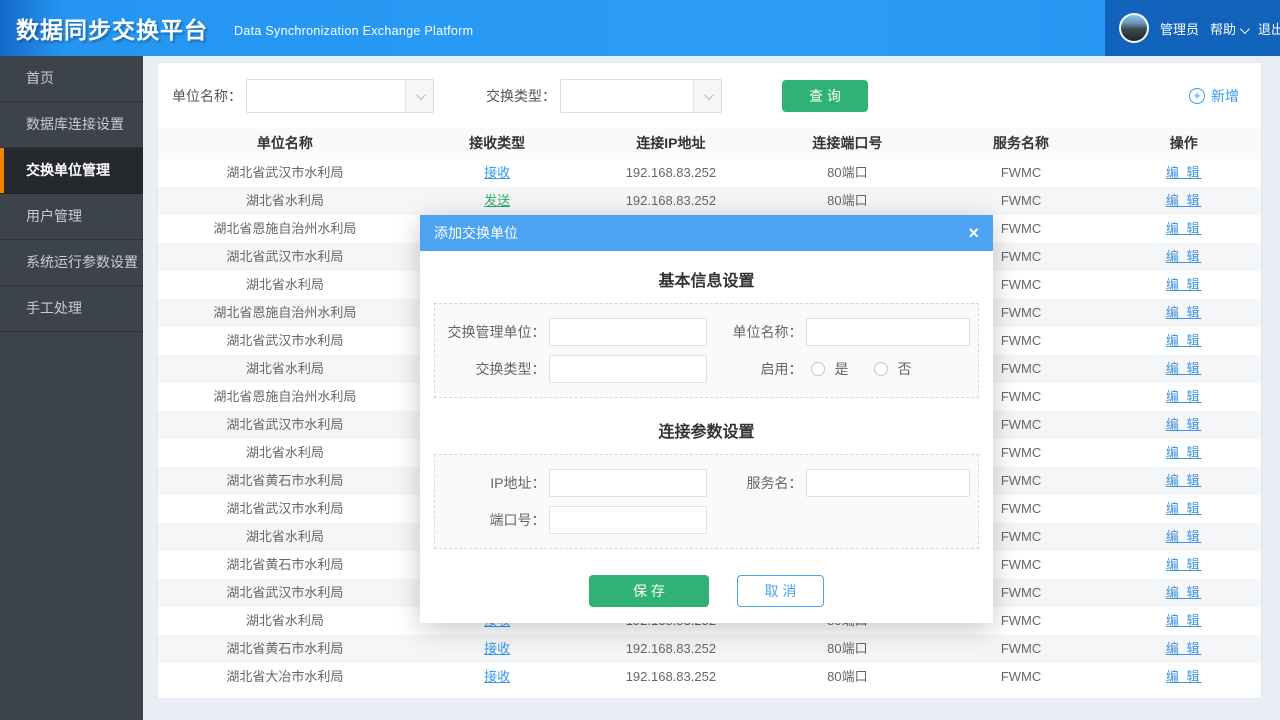 The height and width of the screenshot is (720, 1280). Describe the element at coordinates (706, 501) in the screenshot. I see `conn-params-box: IP地址： 服务名： 端口号：` at that location.